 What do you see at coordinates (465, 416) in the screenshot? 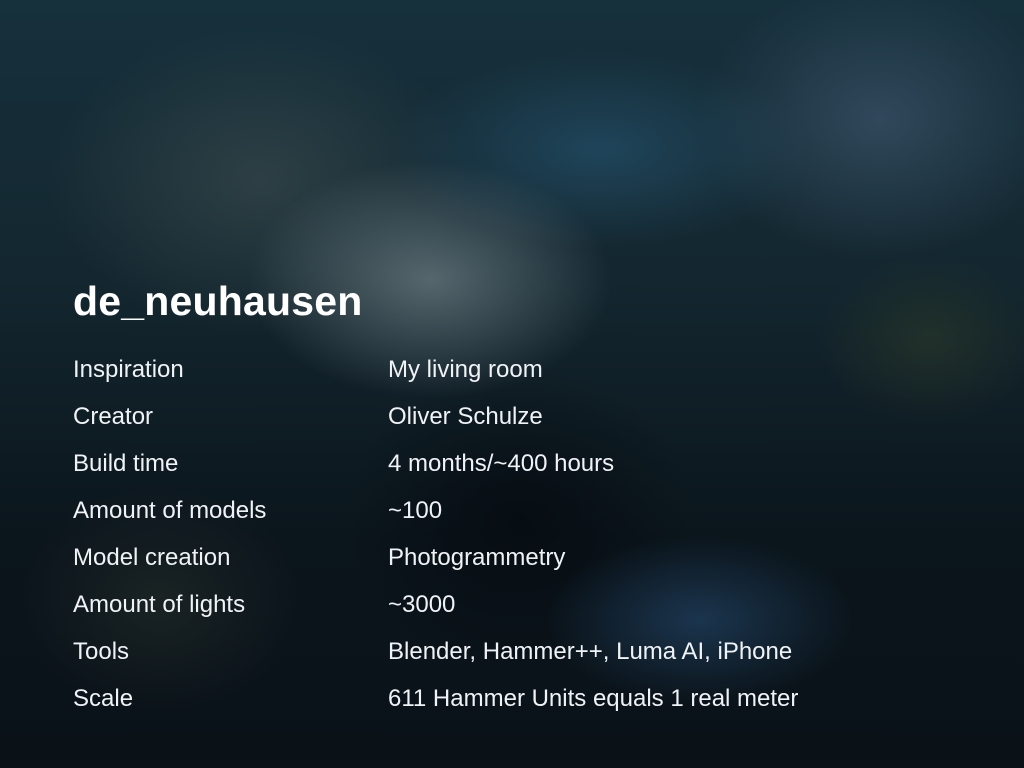
I see `info-value: Oliver Schulze` at bounding box center [465, 416].